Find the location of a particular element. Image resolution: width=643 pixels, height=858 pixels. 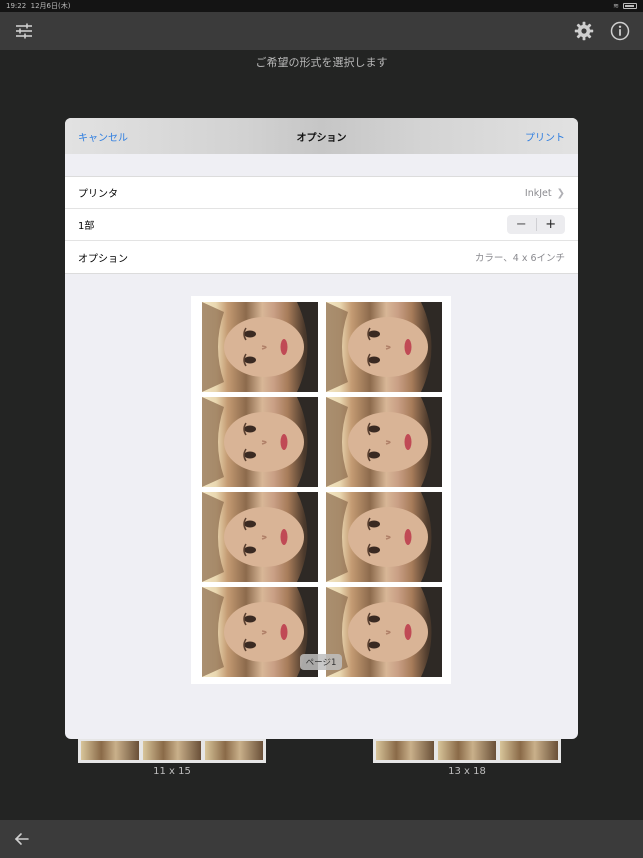

format-hint: ご希望の形式を選択します is located at coordinates (321, 62).